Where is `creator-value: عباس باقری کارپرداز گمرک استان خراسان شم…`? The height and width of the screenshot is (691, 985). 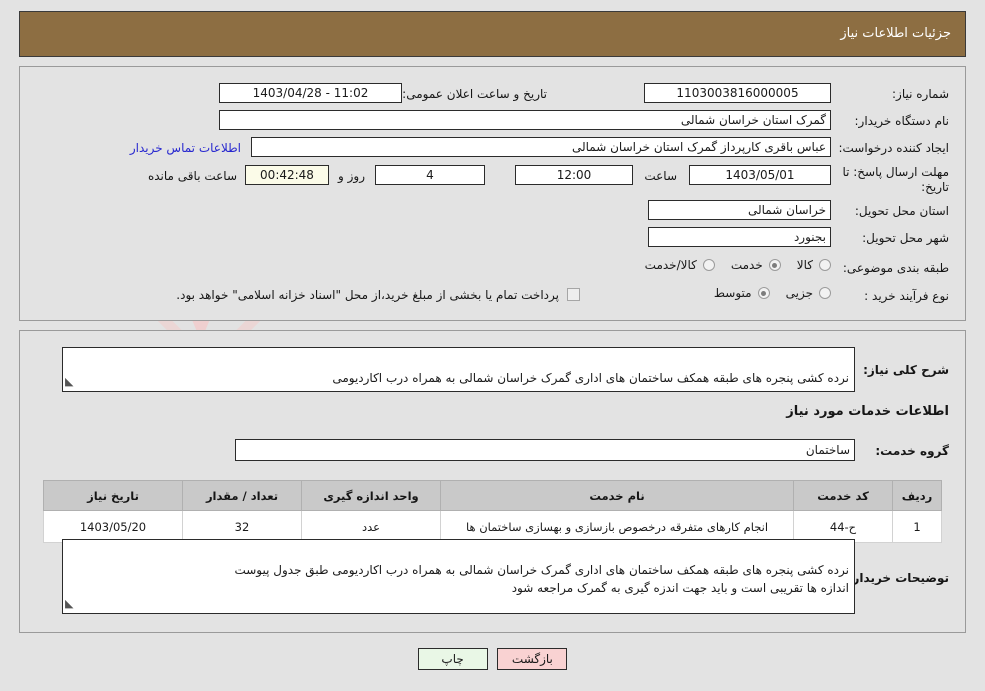
creator-value: عباس باقری کارپرداز گمرک استان خراسان شم… is located at coordinates (541, 147).